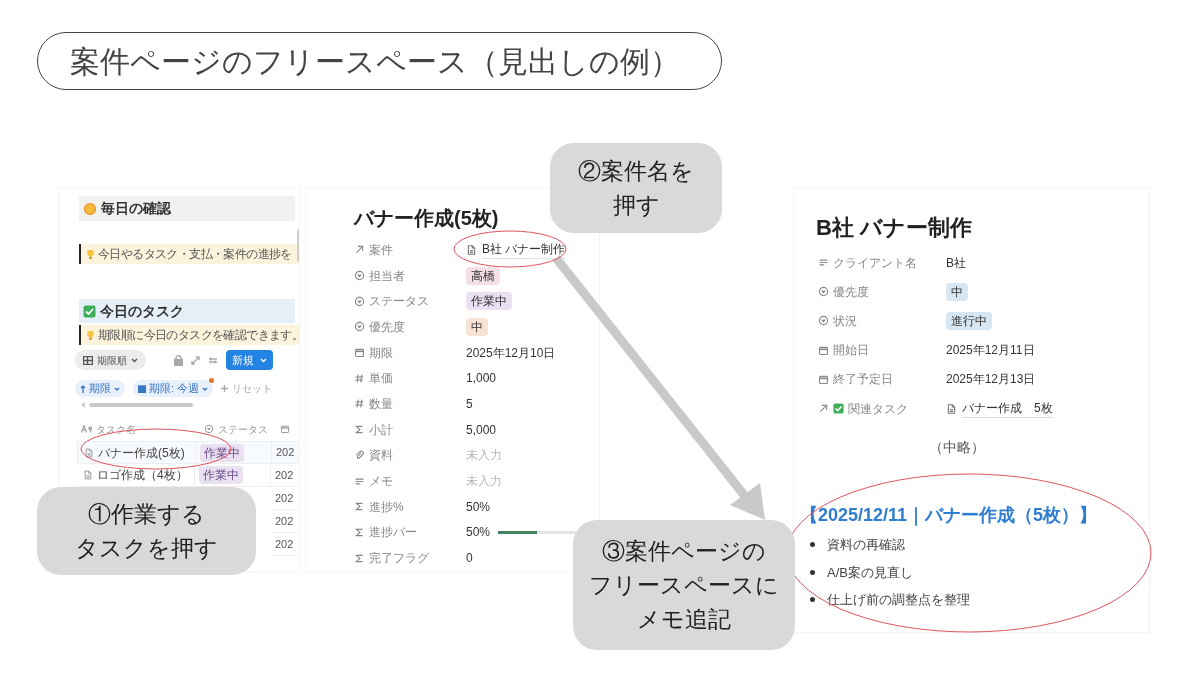 Image resolution: width=1200 pixels, height=675 pixels. I want to click on omitted-note: （中略）, so click(956, 448).